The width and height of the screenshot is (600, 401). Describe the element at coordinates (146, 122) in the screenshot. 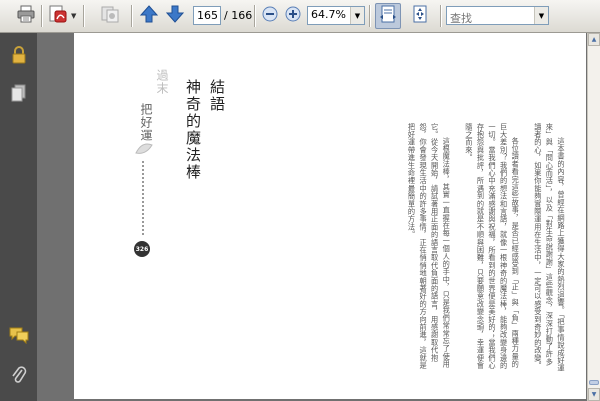

I see `running-title-sub: 把好運` at that location.